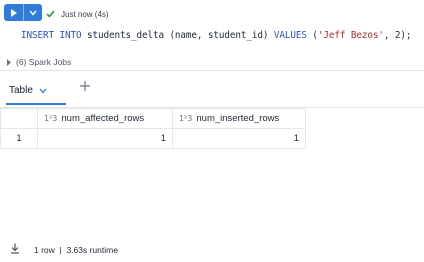 The image size is (424, 262). What do you see at coordinates (85, 14) in the screenshot?
I see `status-text: Just now (4s)` at bounding box center [85, 14].